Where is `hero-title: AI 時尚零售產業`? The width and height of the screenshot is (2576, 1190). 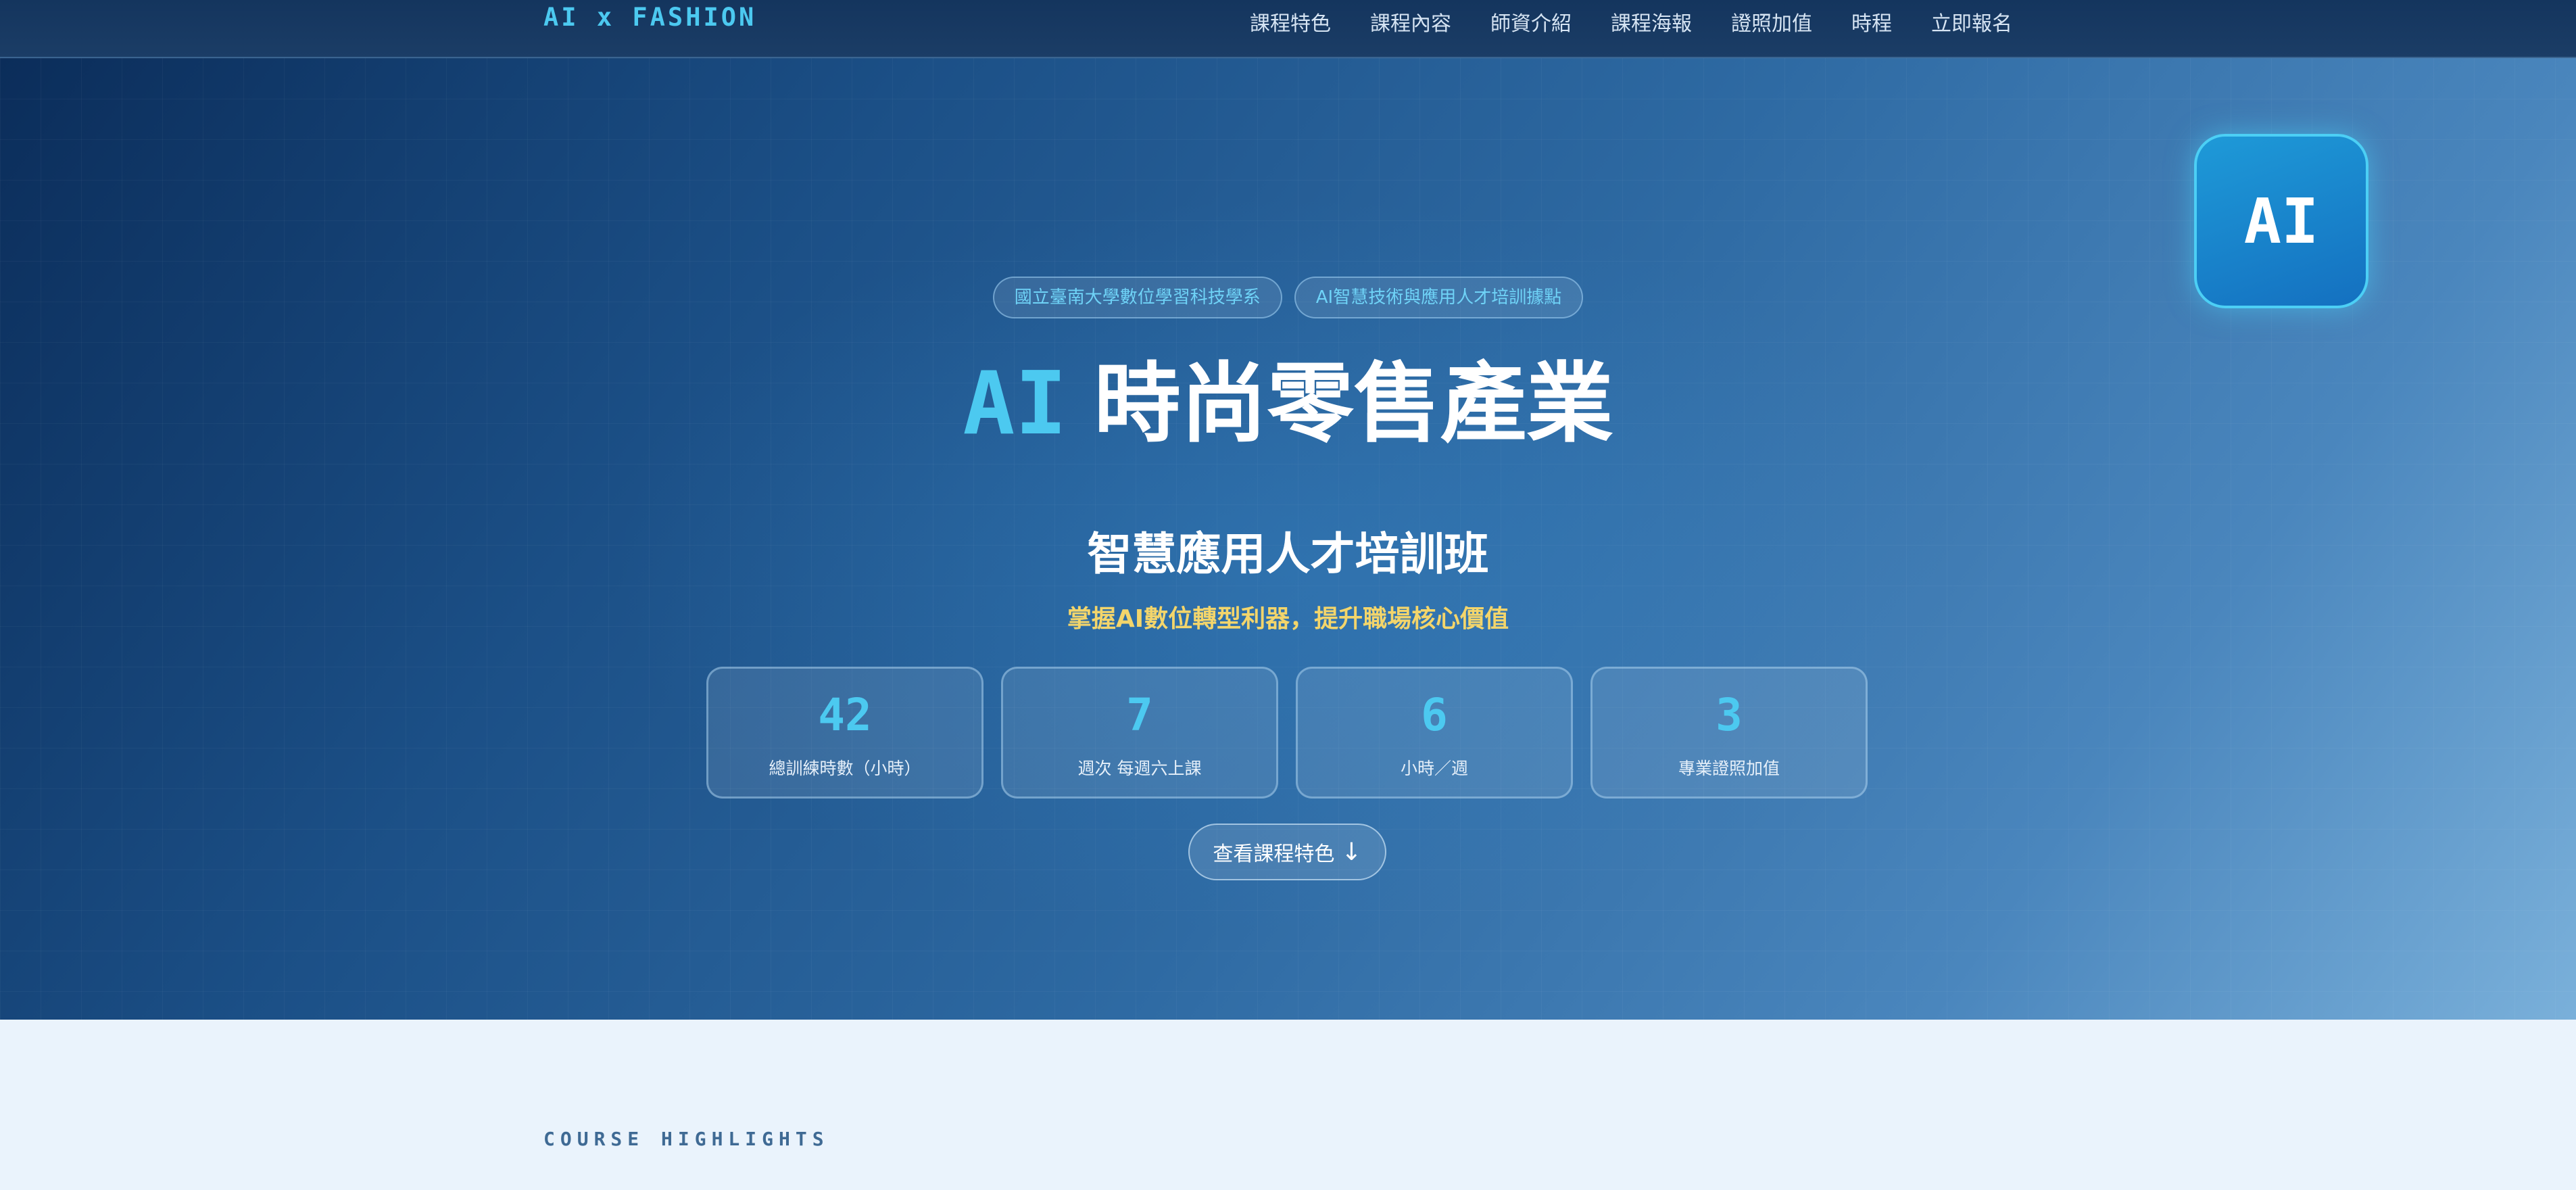
hero-title: AI 時尚零售產業 is located at coordinates (1288, 404).